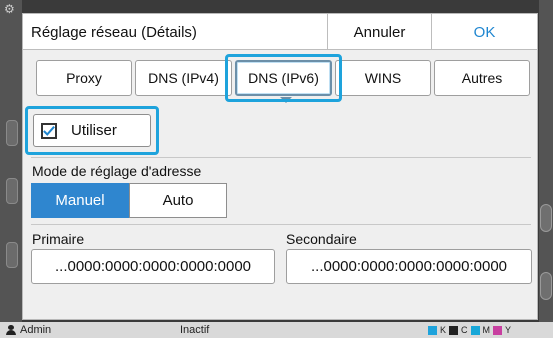  I want to click on dialog-title: Réglage réseau (Détails), so click(114, 32).